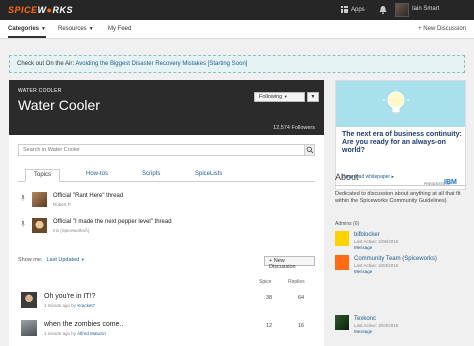 This screenshot has width=474, height=346. I want to click on nav-resources: Resources ▼, so click(76, 29).